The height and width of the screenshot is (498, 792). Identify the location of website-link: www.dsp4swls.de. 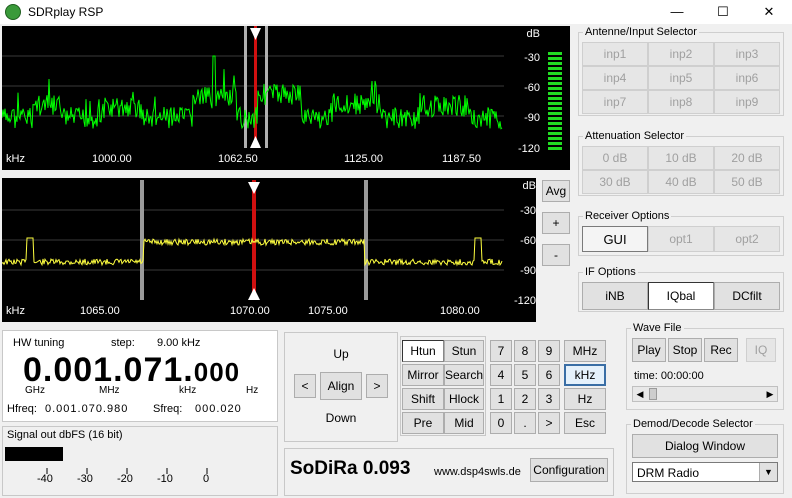
(477, 472).